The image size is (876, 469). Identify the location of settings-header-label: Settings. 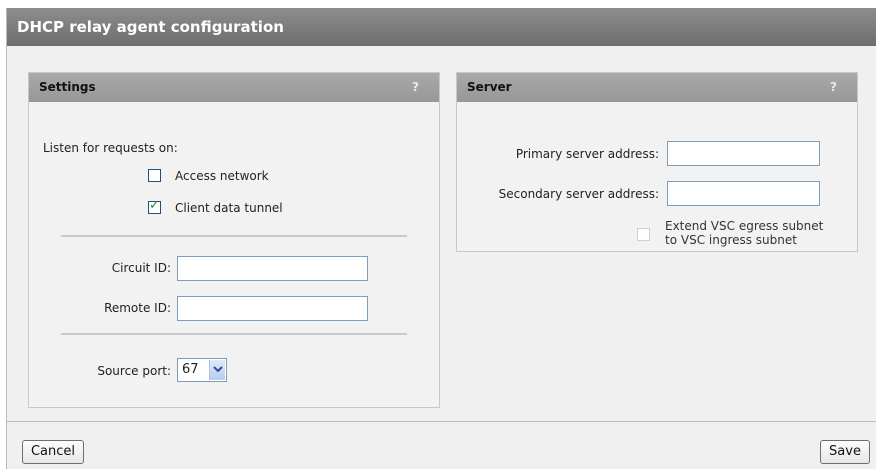
(67, 87).